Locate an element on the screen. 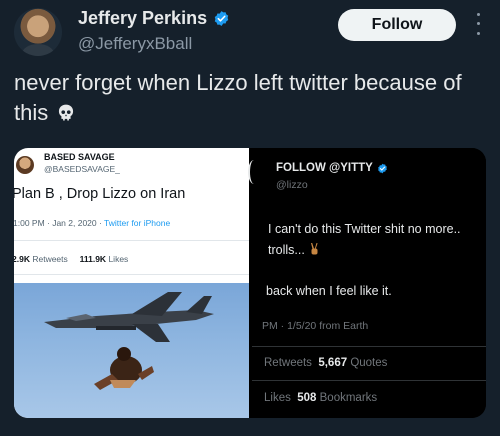 The width and height of the screenshot is (500, 436). author-avatar is located at coordinates (38, 32).